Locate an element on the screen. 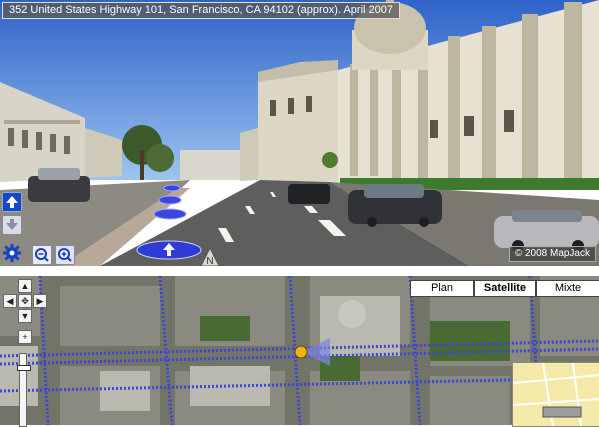  compass-north-icon: N is located at coordinates (210, 257).